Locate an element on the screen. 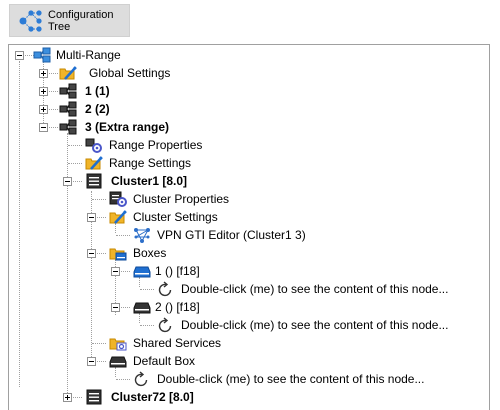 The width and height of the screenshot is (500, 410). tree-node-label: Cluster1 [8.0] is located at coordinates (149, 181).